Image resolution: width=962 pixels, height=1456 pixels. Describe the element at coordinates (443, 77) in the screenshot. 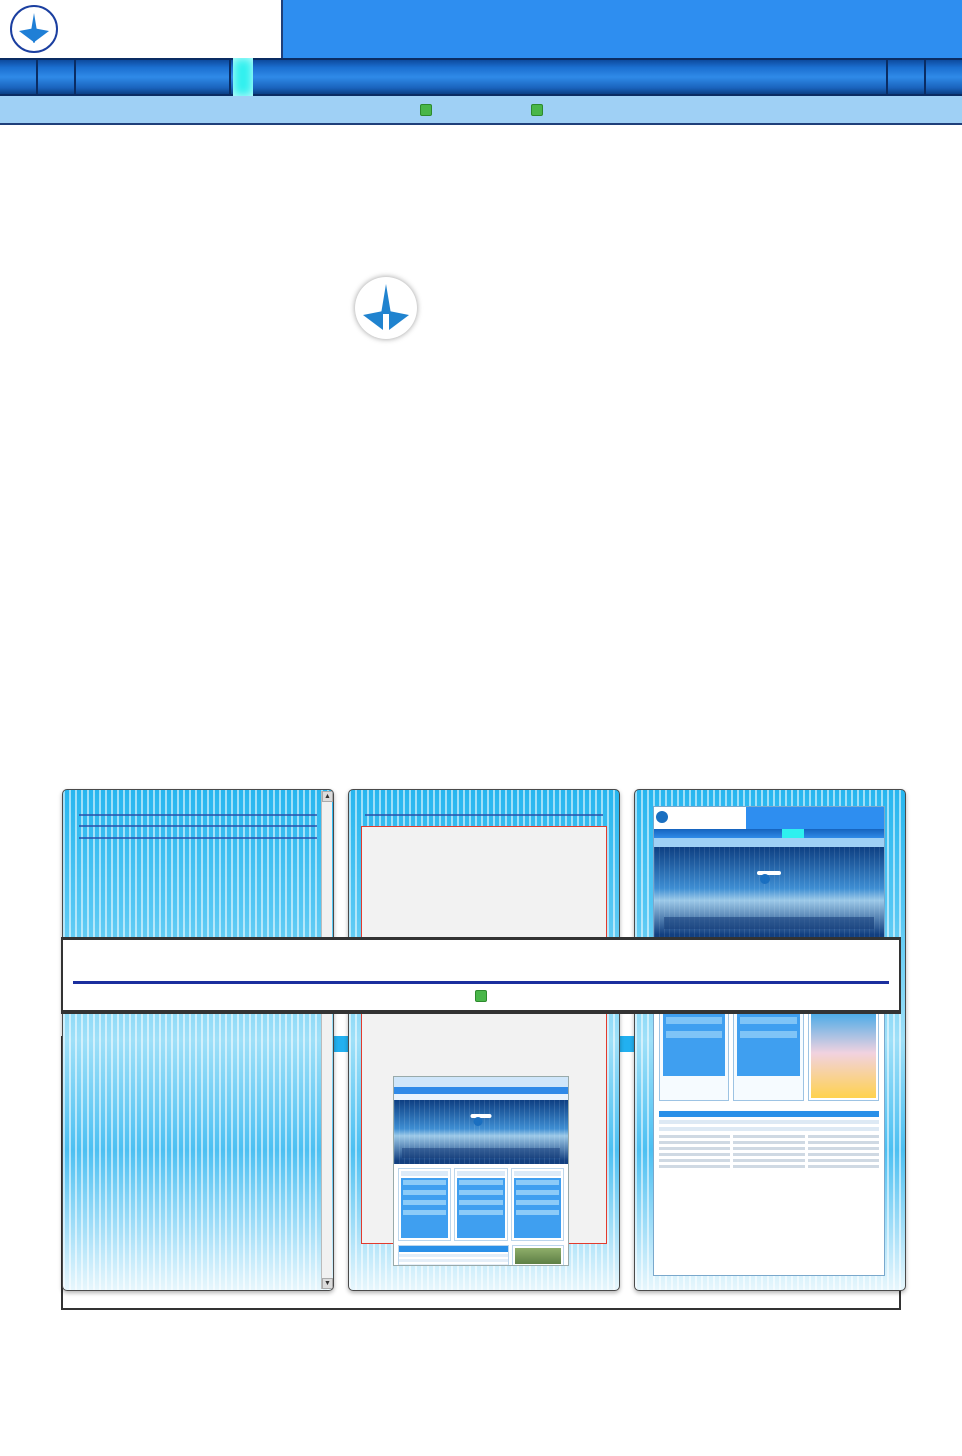

I see `nav-item-b` at that location.